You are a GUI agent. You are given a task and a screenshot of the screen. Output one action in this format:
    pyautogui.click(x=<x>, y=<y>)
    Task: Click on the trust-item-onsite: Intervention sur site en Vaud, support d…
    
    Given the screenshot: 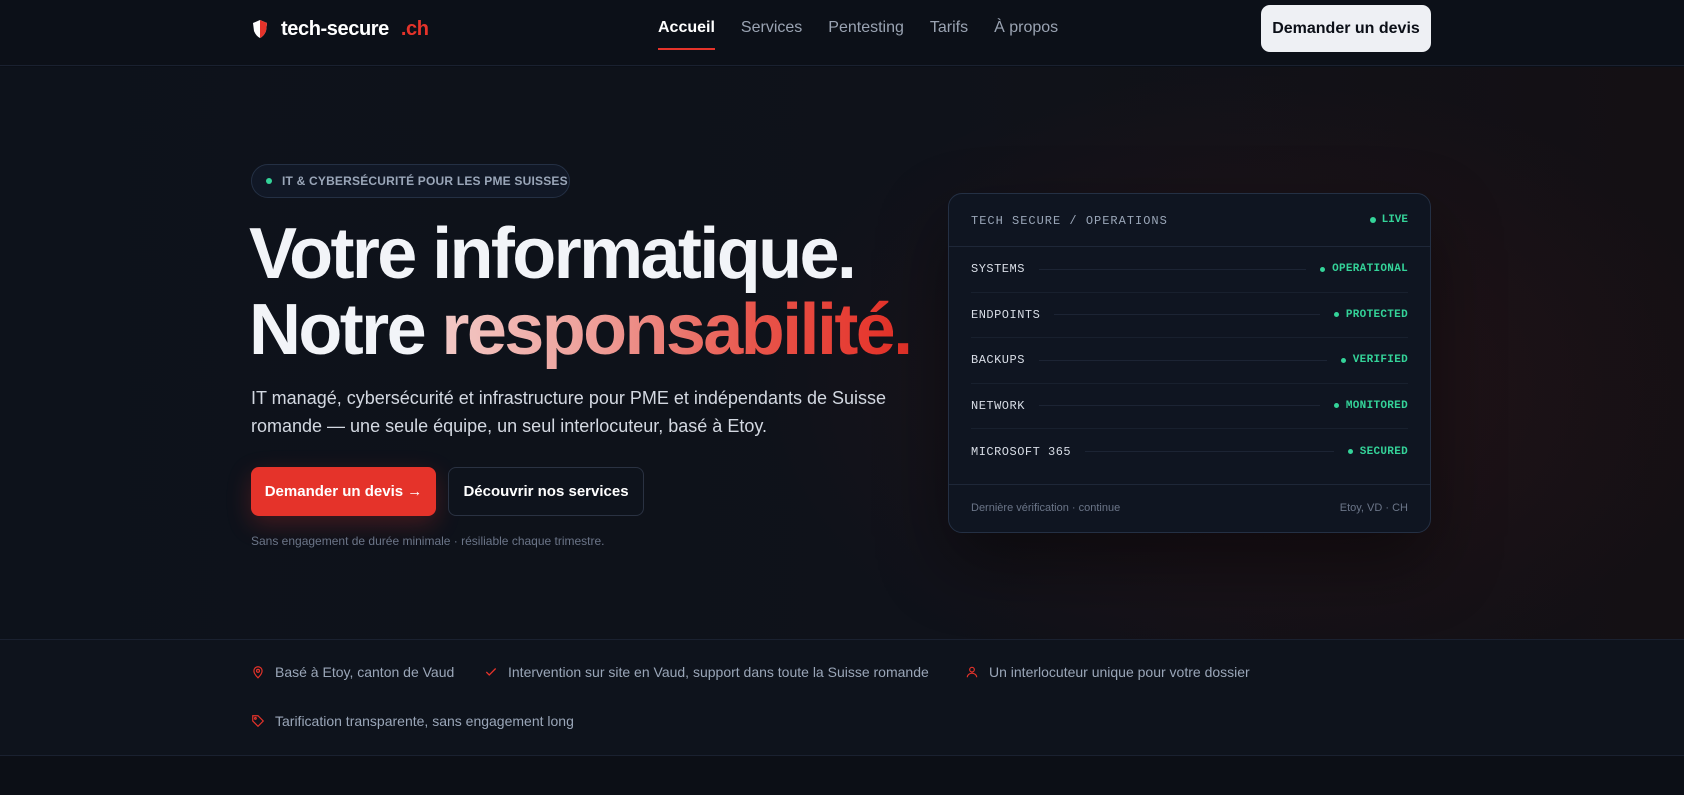 What is the action you would take?
    pyautogui.click(x=706, y=672)
    